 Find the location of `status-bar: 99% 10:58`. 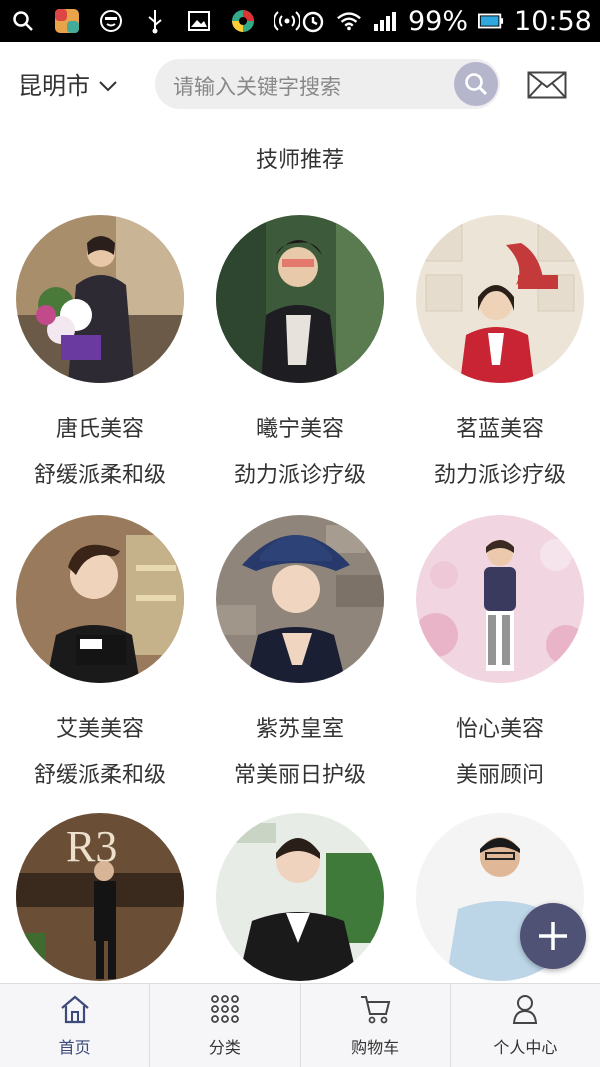

status-bar: 99% 10:58 is located at coordinates (300, 21).